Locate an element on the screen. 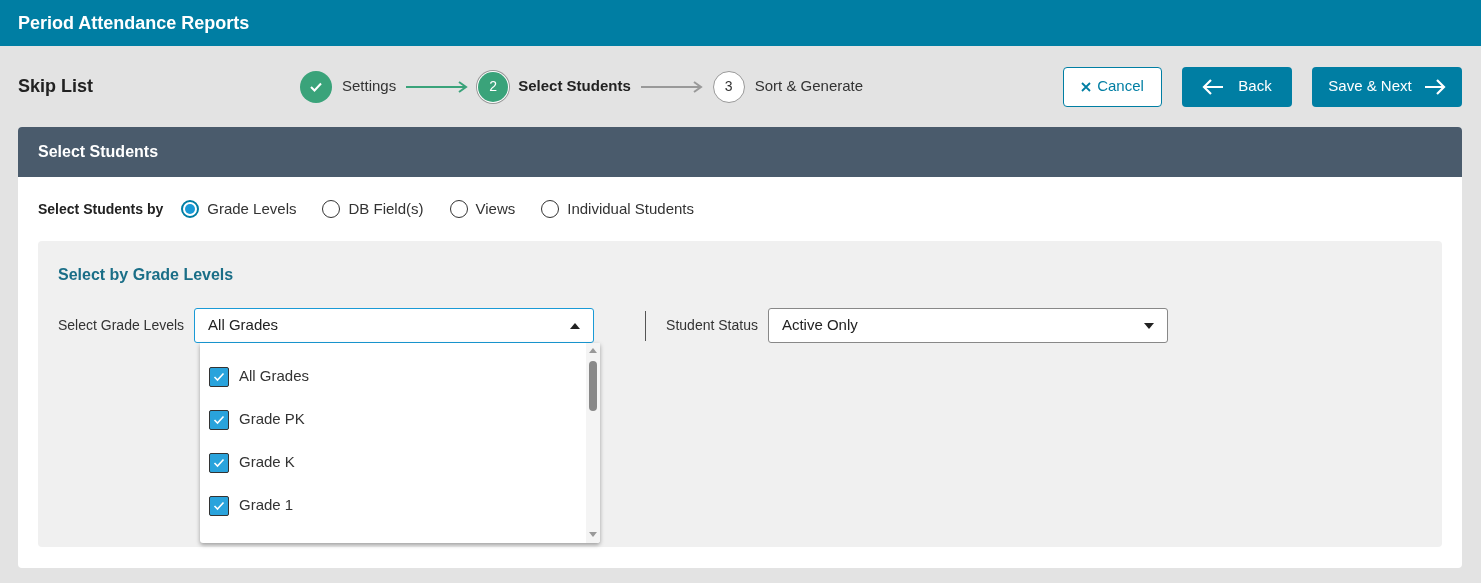 This screenshot has width=1481, height=583. caret-up-icon is located at coordinates (575, 325).